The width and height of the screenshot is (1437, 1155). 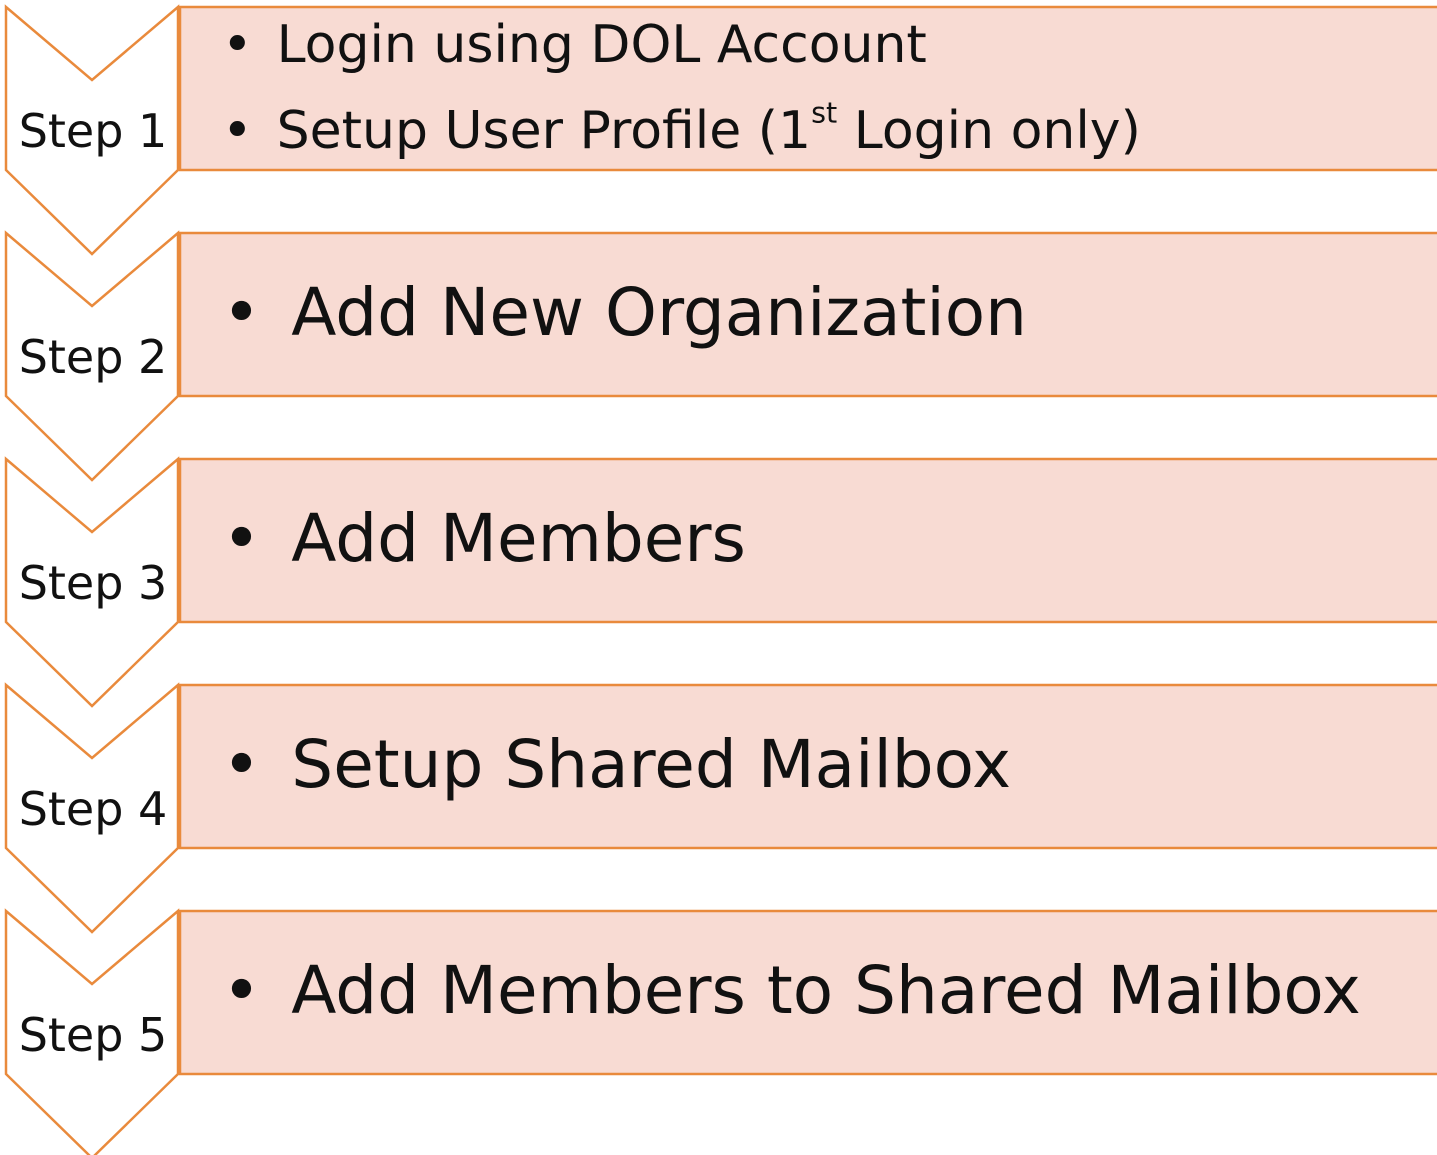 I want to click on step-2-list: Add New Organization, so click(x=624, y=313).